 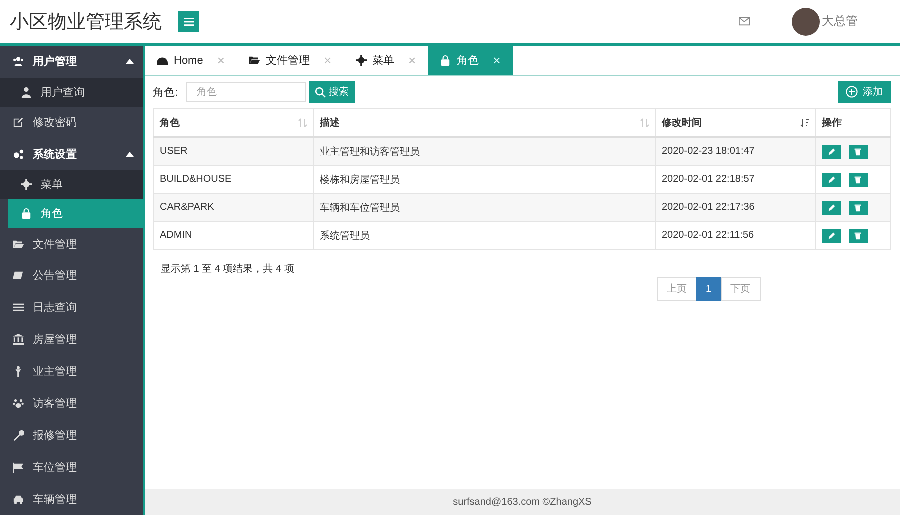 I want to click on table-cell: 2020-02-01 22:17:36, so click(x=736, y=208).